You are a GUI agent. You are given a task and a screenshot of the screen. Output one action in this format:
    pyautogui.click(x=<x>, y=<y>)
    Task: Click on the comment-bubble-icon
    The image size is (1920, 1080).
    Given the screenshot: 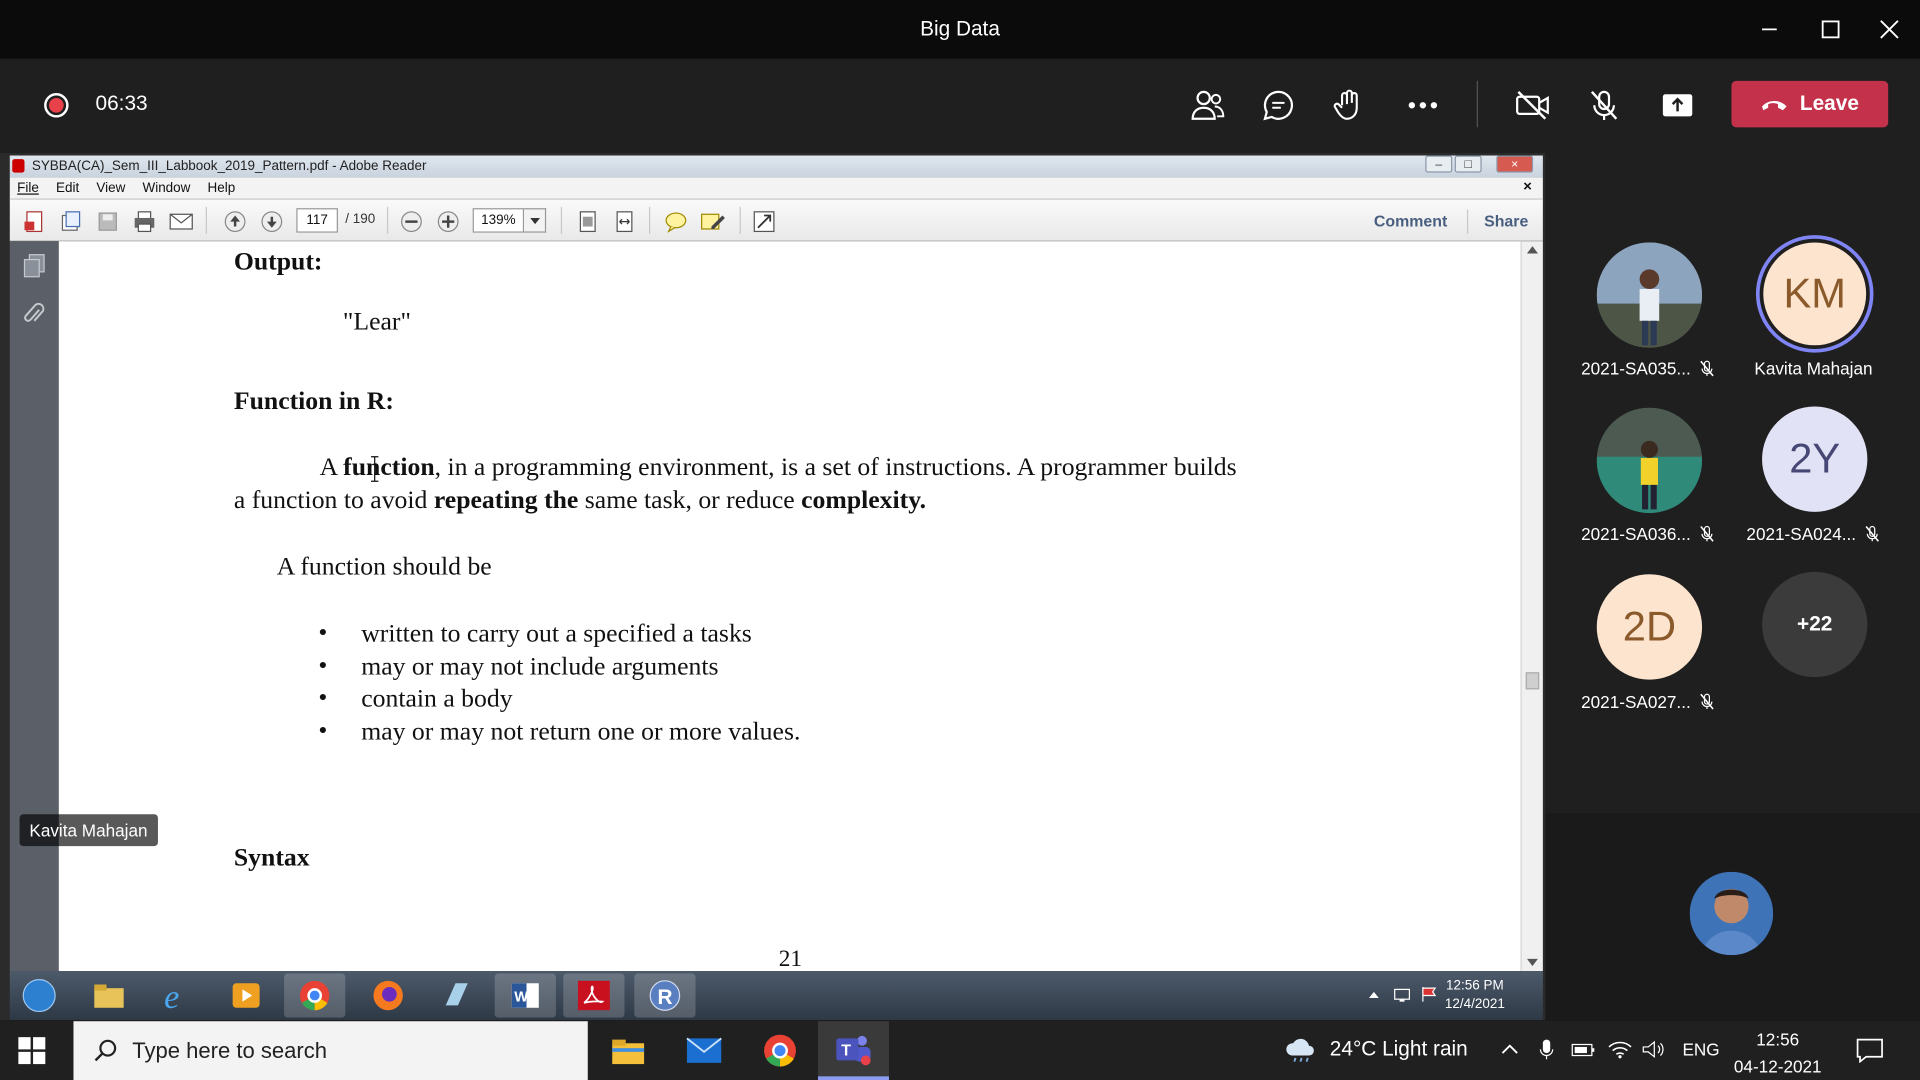 What is the action you would take?
    pyautogui.click(x=676, y=221)
    